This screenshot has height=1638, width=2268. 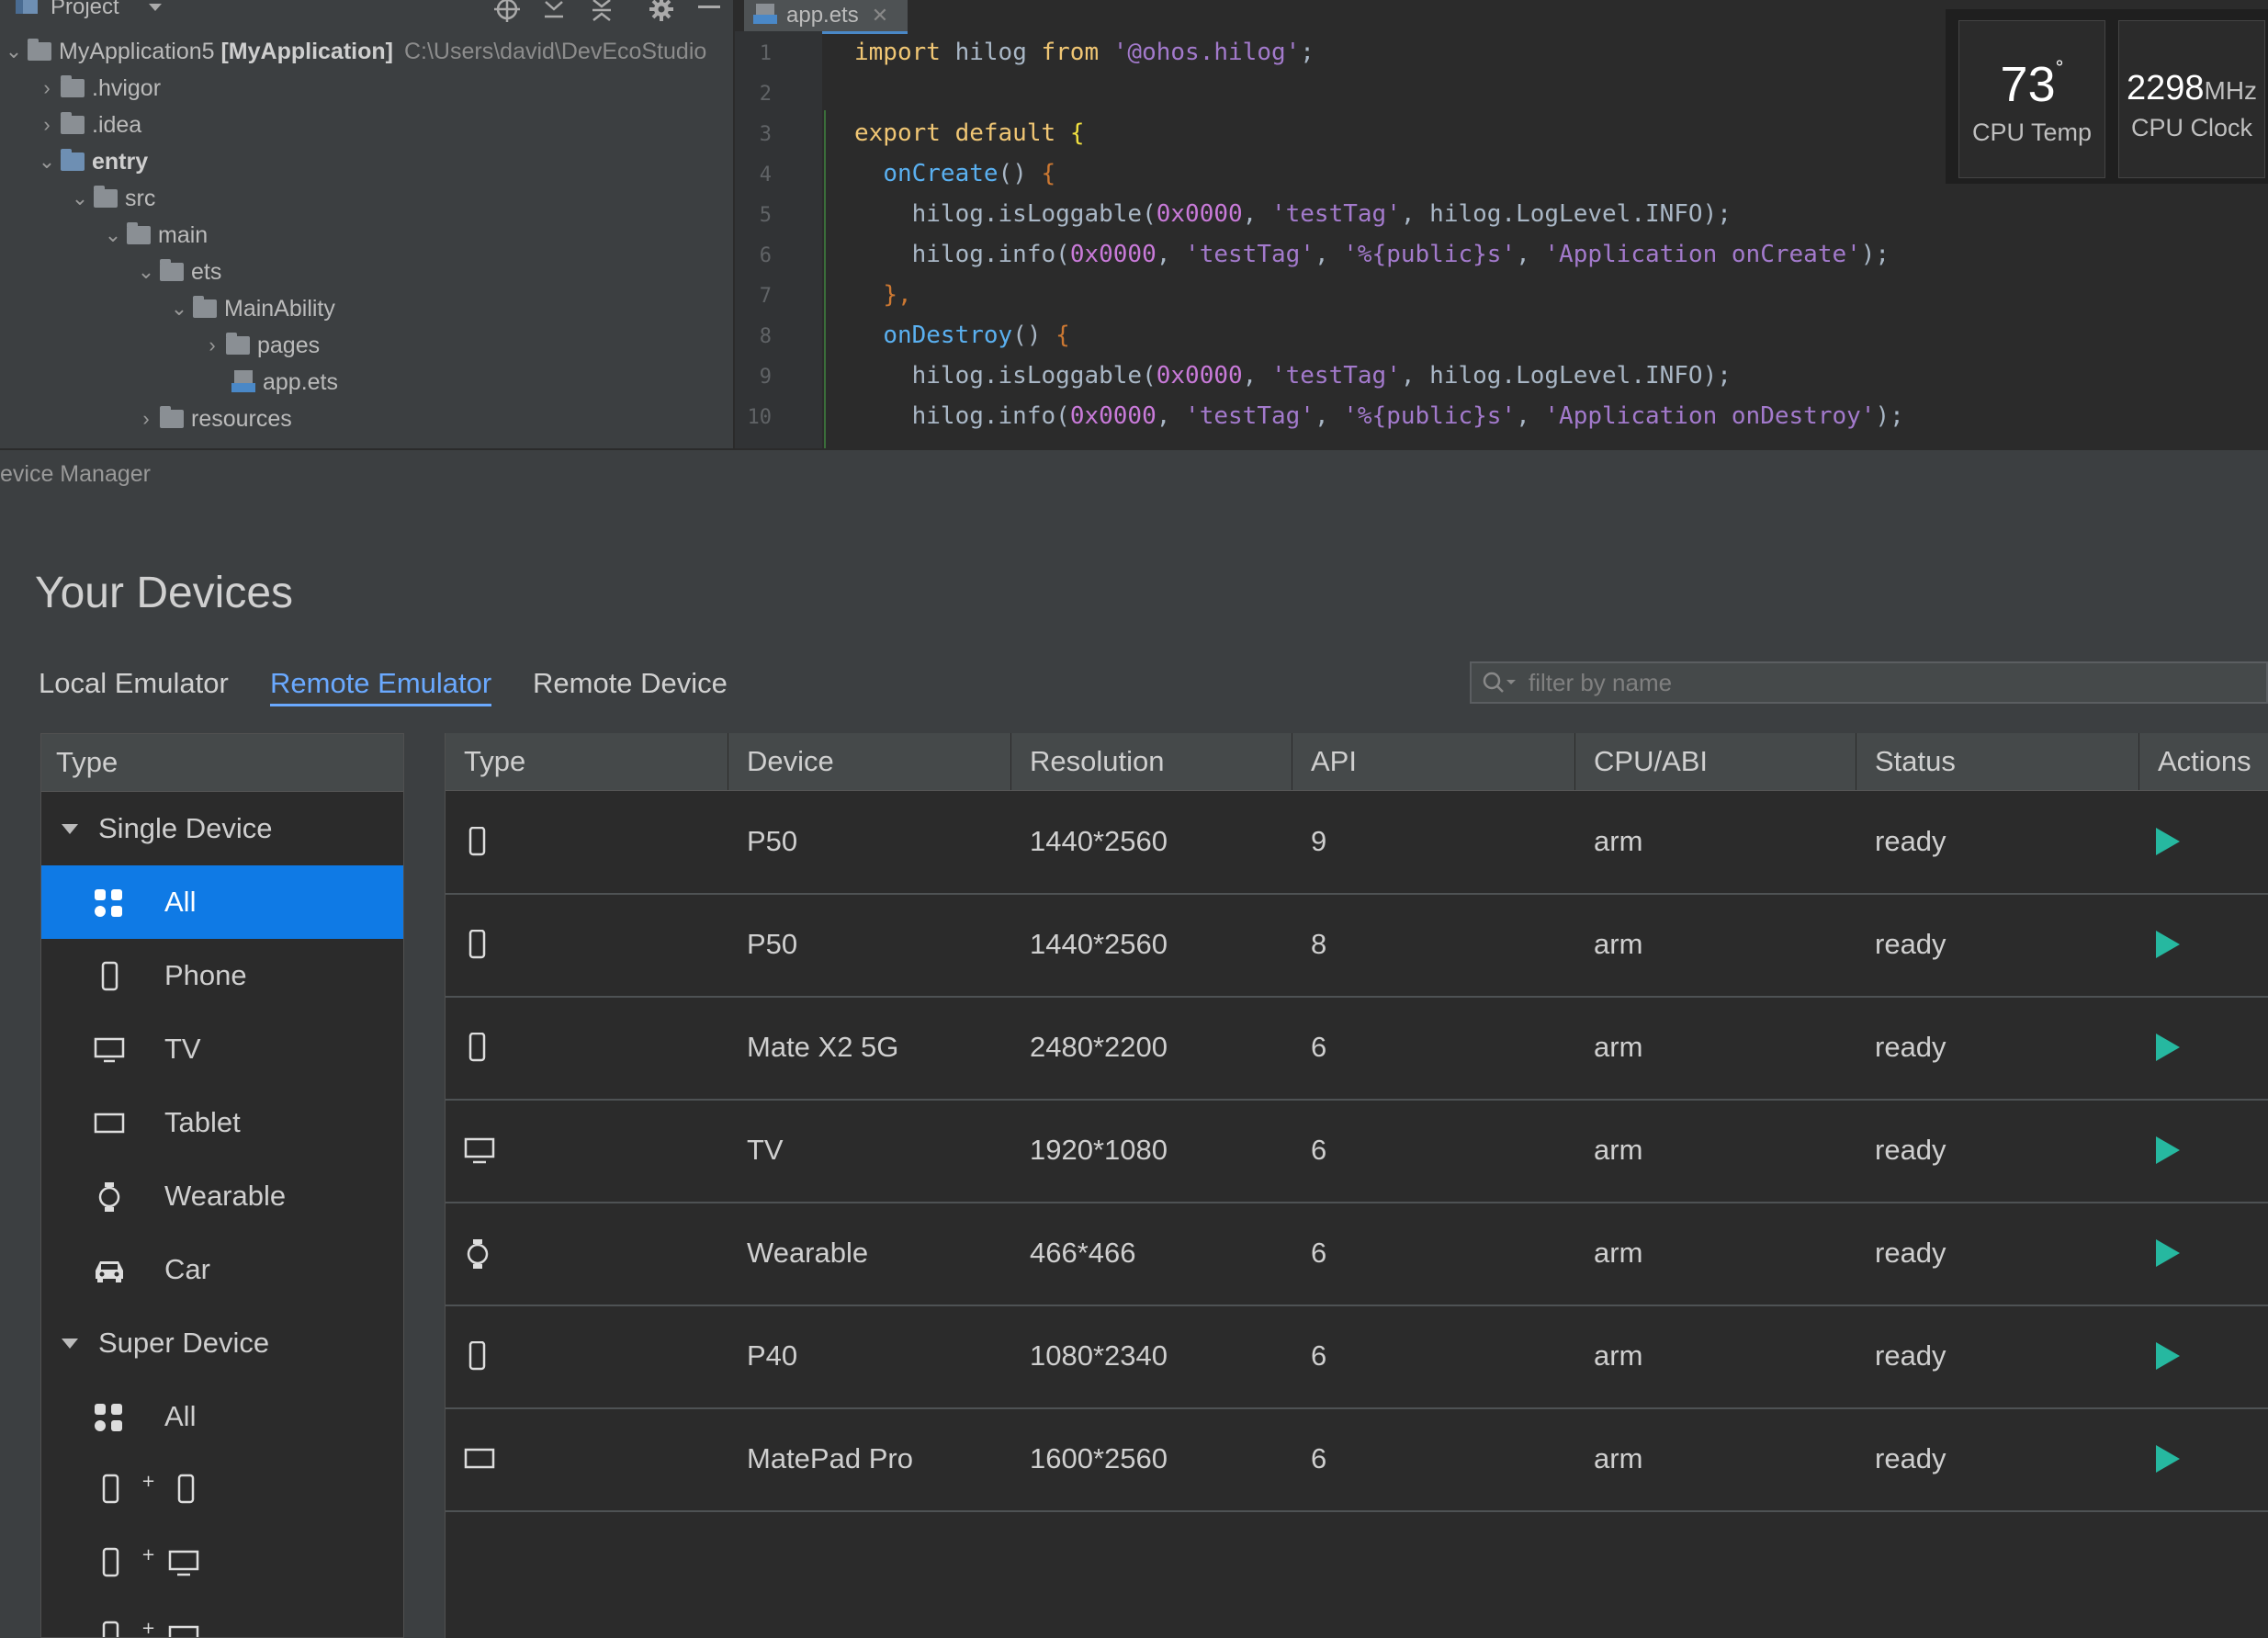 What do you see at coordinates (2165, 88) in the screenshot?
I see `cpu-clock-value: 2298` at bounding box center [2165, 88].